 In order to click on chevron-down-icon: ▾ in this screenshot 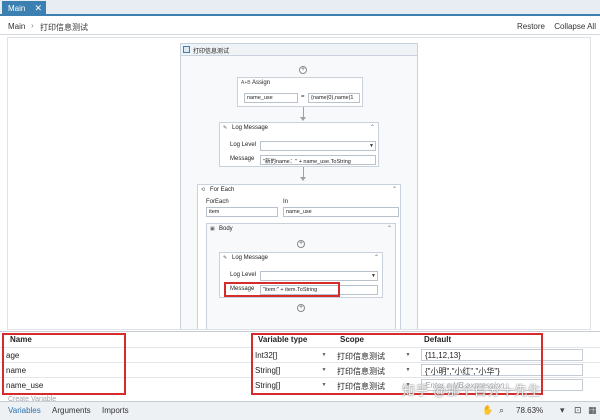, I will do `click(562, 410)`.